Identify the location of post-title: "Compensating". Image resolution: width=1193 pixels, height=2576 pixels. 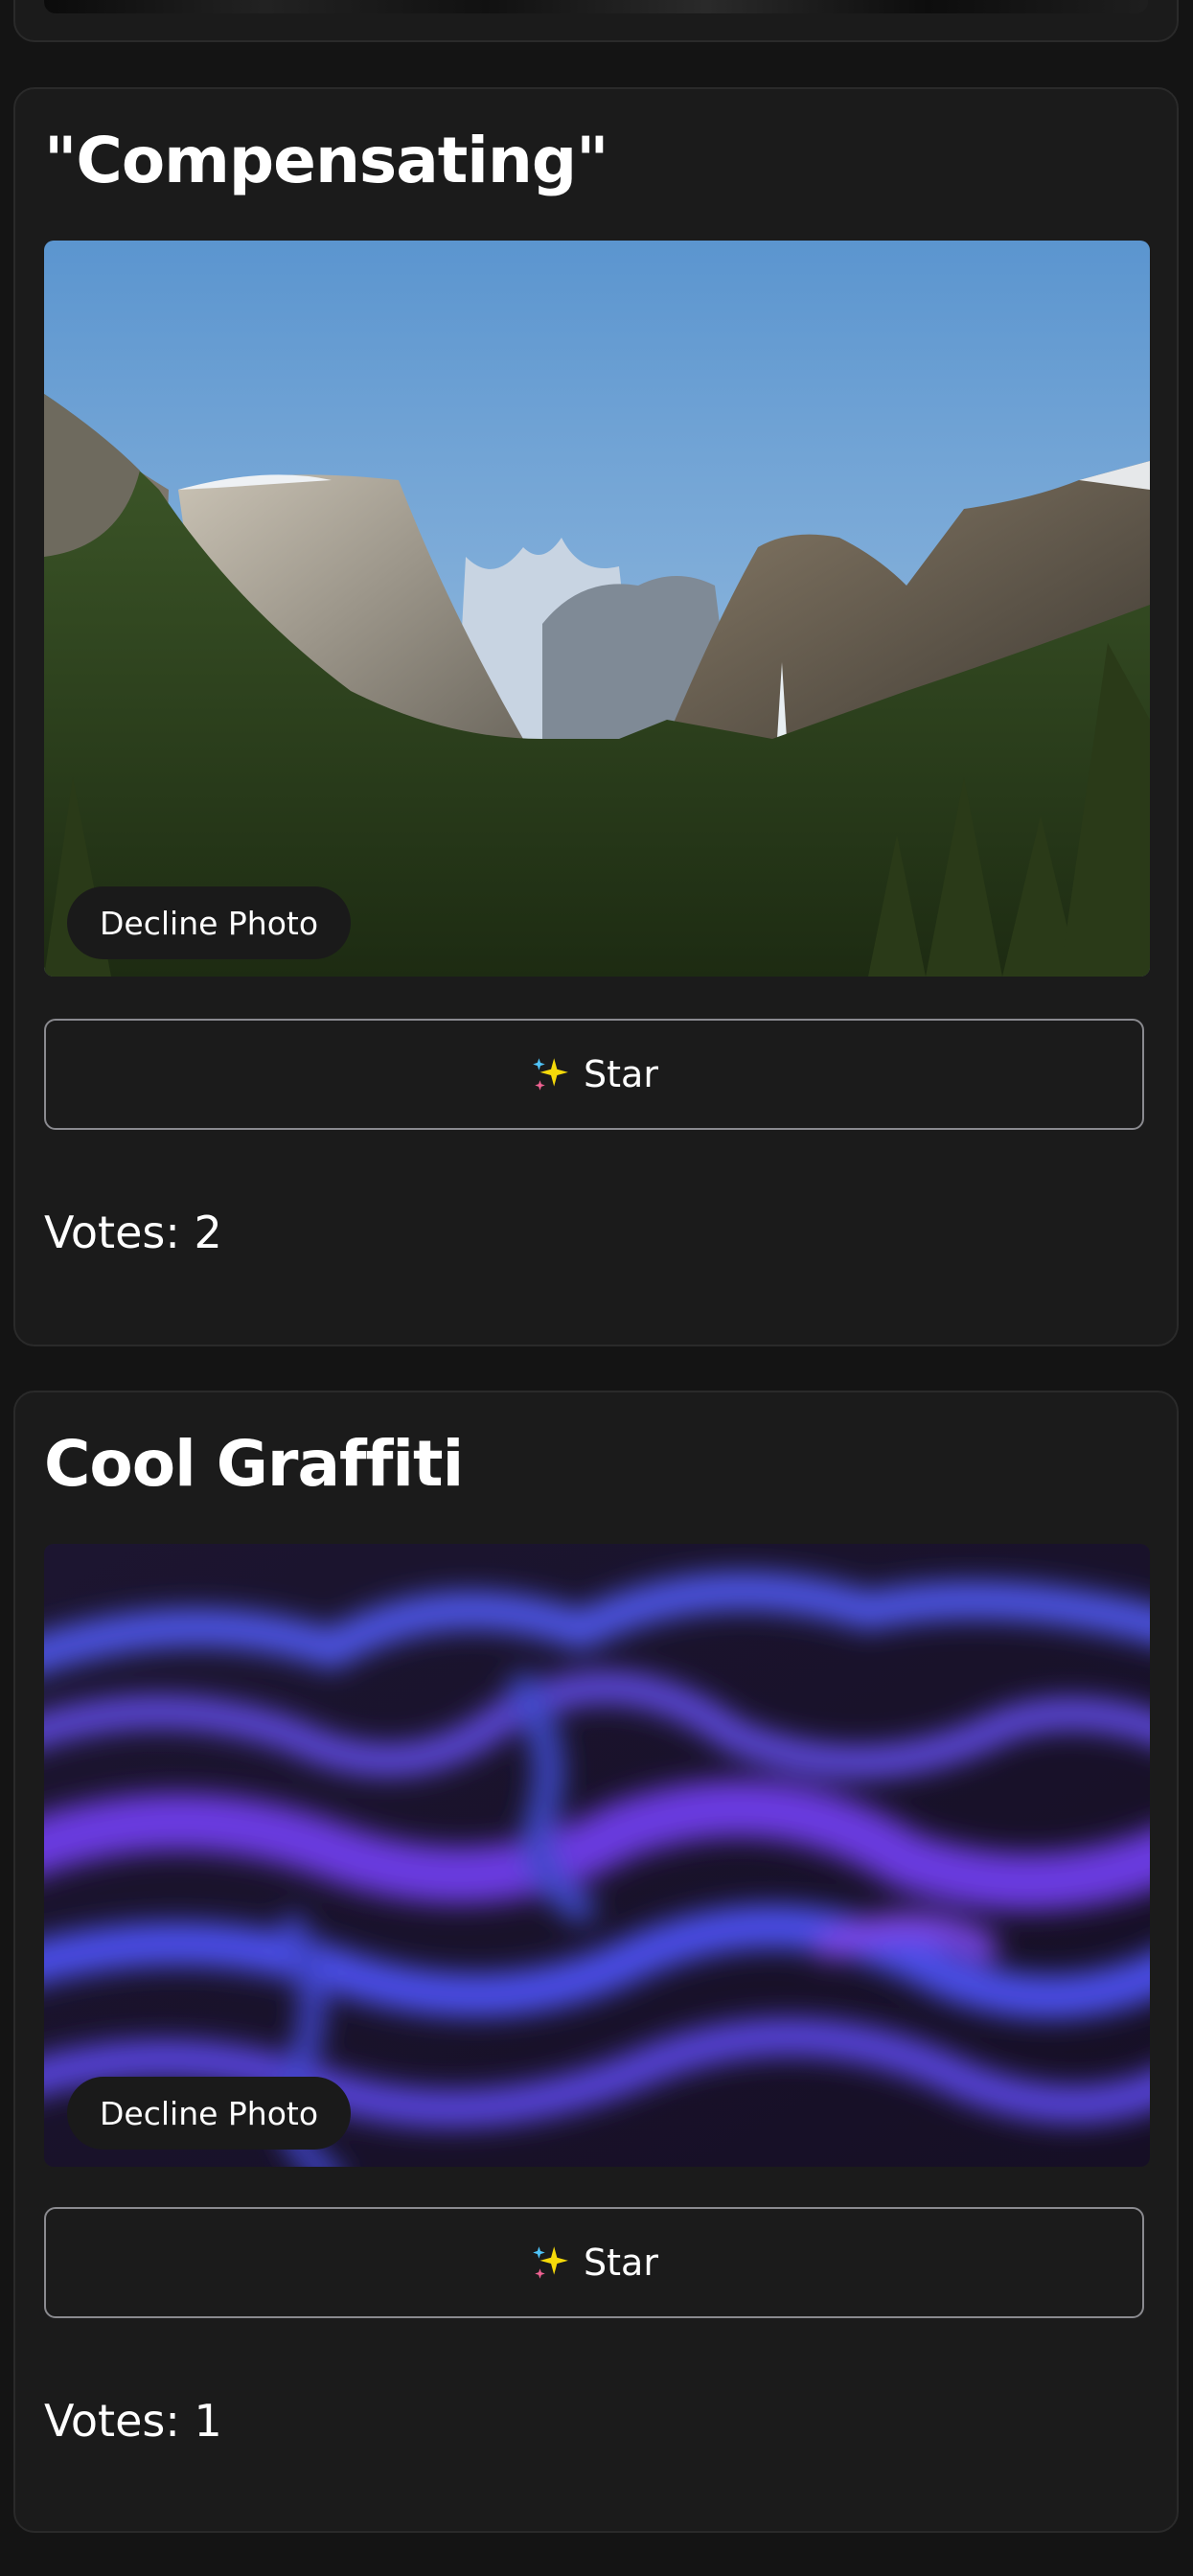
(326, 160).